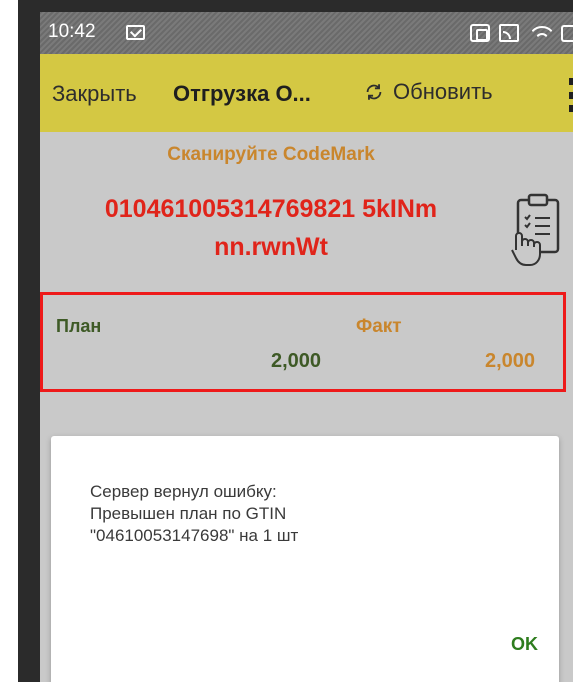  I want to click on refresh-label: Обновить, so click(443, 91).